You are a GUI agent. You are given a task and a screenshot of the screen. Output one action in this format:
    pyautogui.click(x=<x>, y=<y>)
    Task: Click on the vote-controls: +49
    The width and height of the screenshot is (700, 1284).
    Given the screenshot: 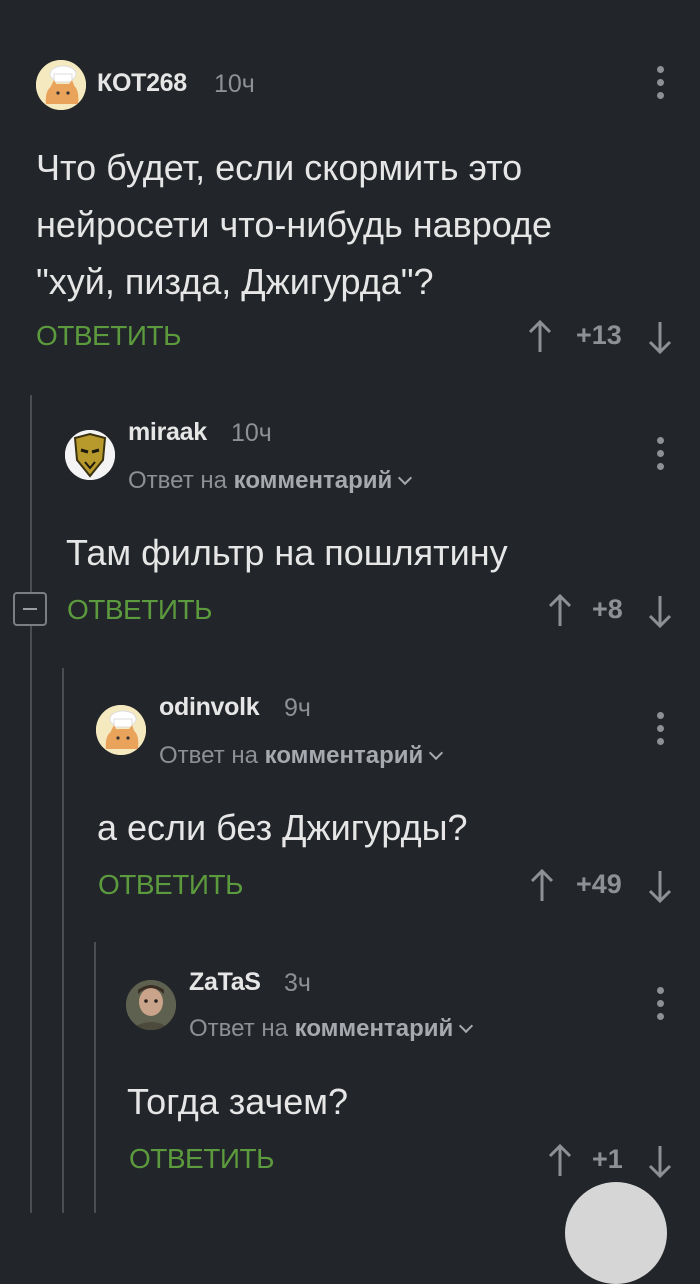 What is the action you would take?
    pyautogui.click(x=601, y=886)
    